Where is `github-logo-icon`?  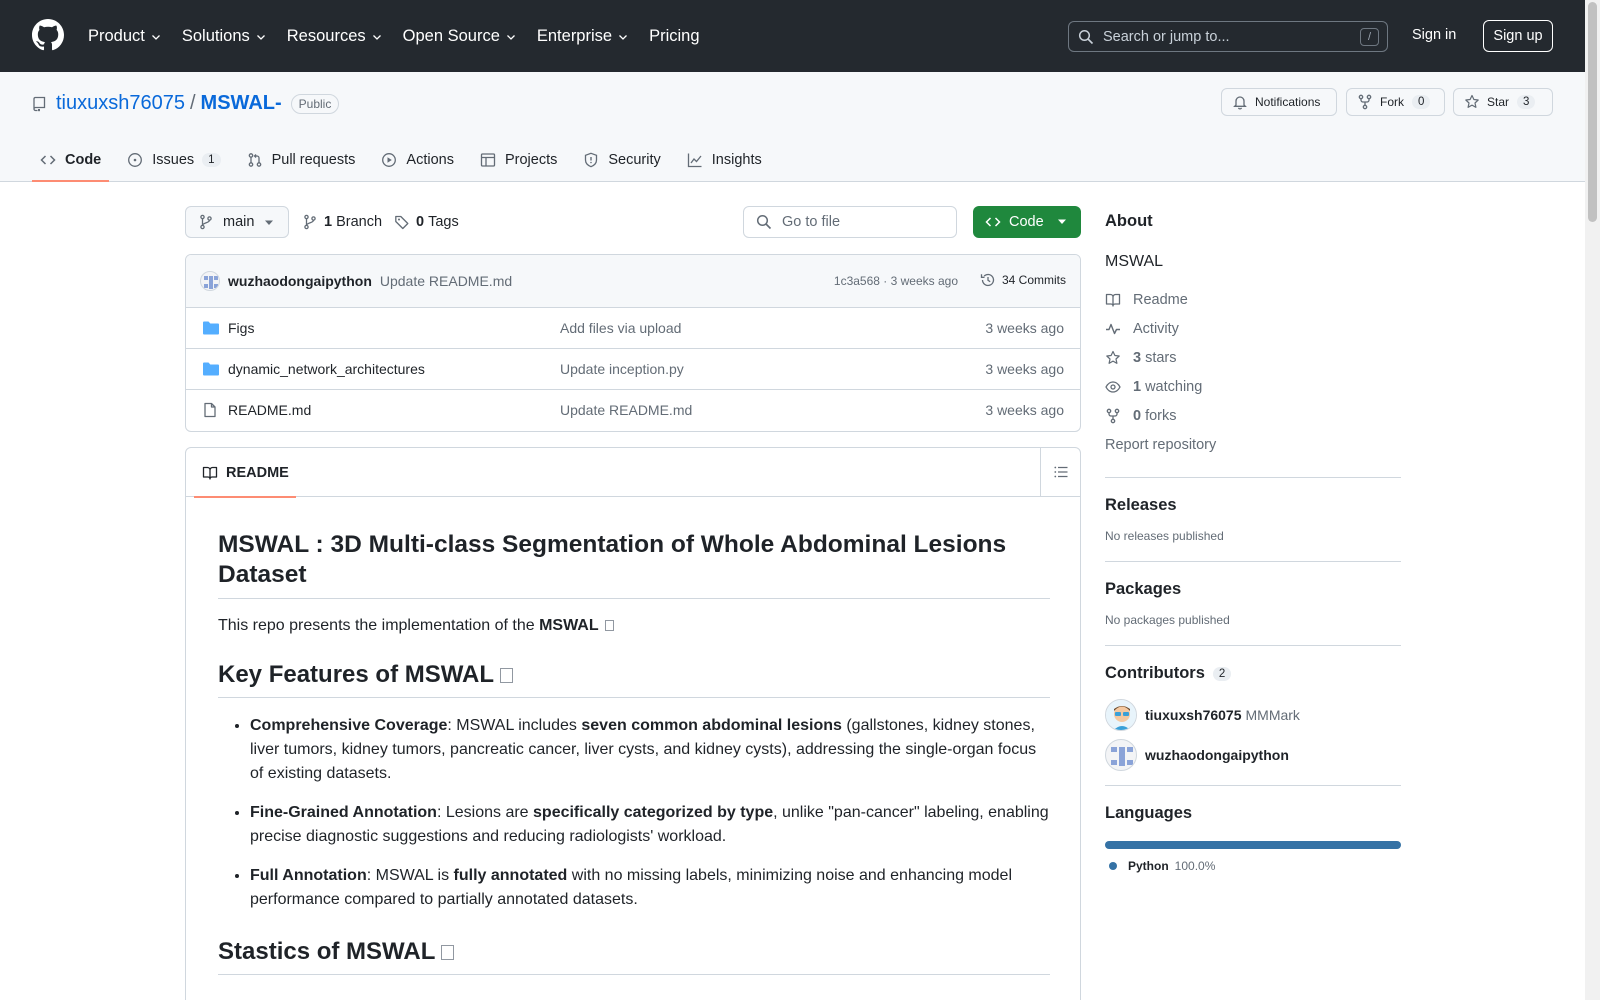
github-logo-icon is located at coordinates (48, 35).